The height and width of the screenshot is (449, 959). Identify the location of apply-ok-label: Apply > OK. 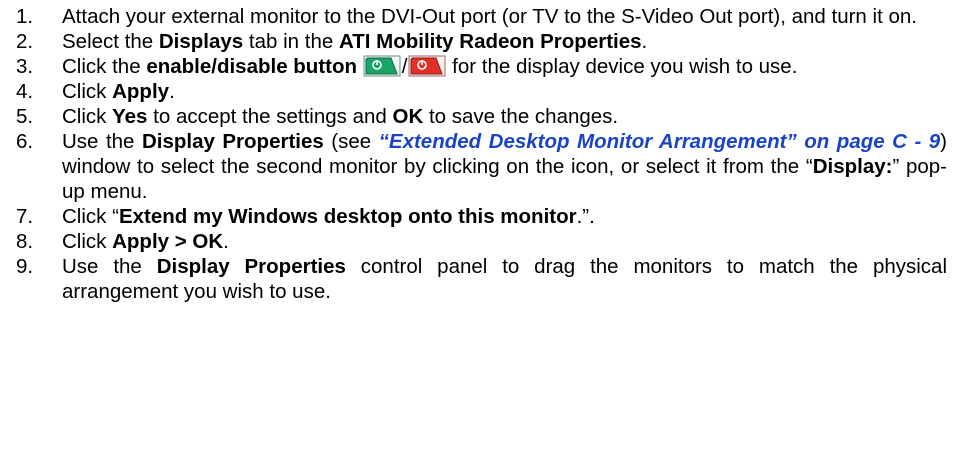
(168, 241).